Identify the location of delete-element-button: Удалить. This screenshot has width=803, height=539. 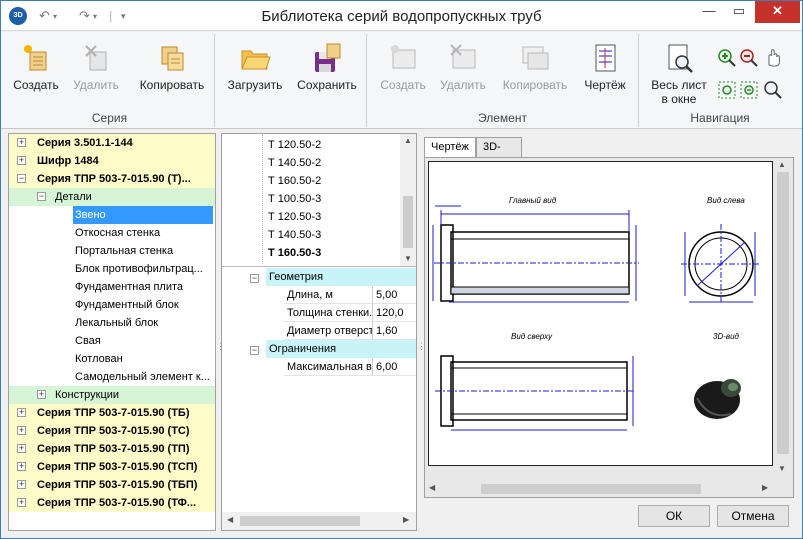
(463, 67).